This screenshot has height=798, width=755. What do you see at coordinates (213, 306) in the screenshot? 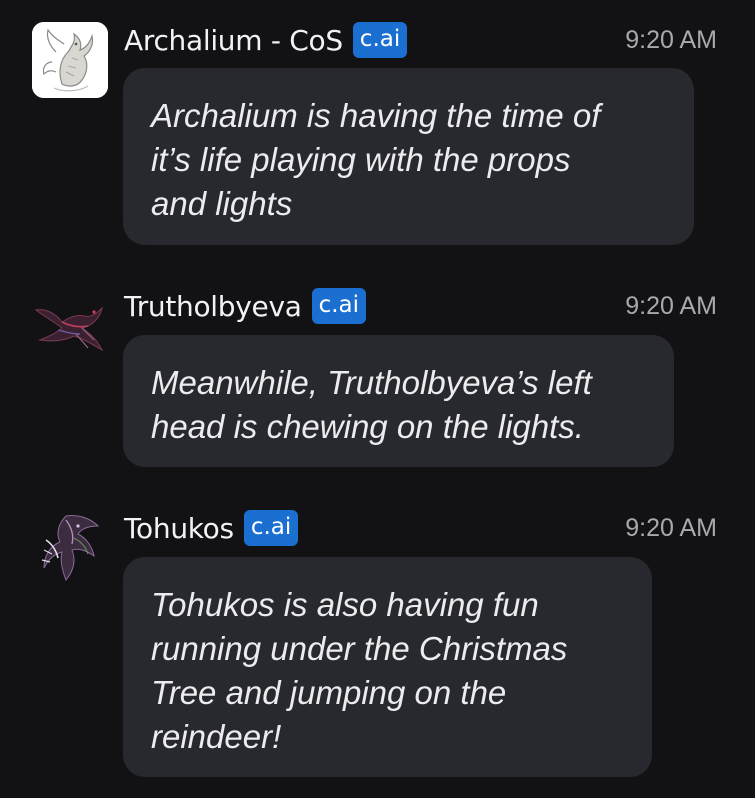
I see `author-name: Trutholbyeva` at bounding box center [213, 306].